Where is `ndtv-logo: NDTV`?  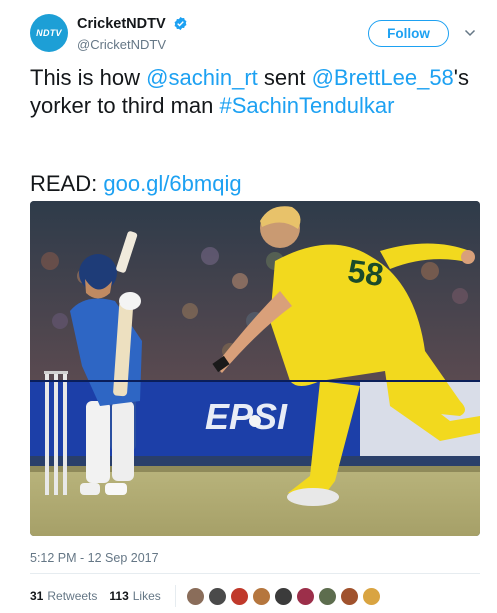
ndtv-logo: NDTV is located at coordinates (49, 33).